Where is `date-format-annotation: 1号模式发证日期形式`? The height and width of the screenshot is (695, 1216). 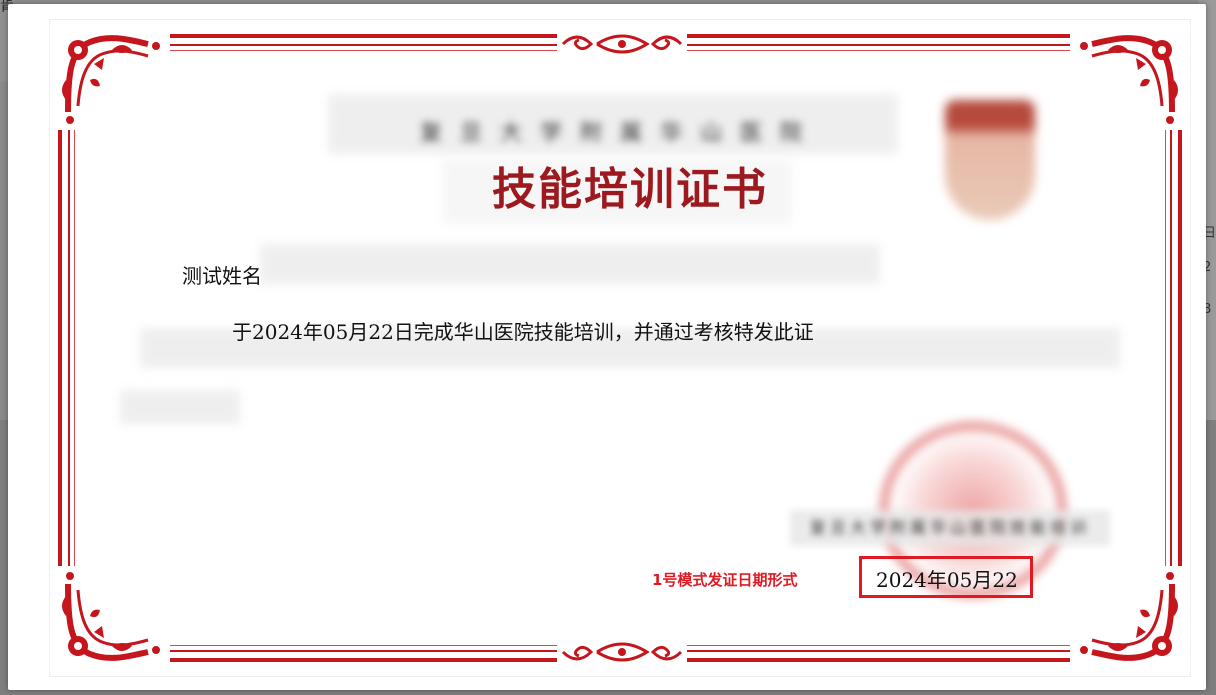
date-format-annotation: 1号模式发证日期形式 is located at coordinates (725, 580).